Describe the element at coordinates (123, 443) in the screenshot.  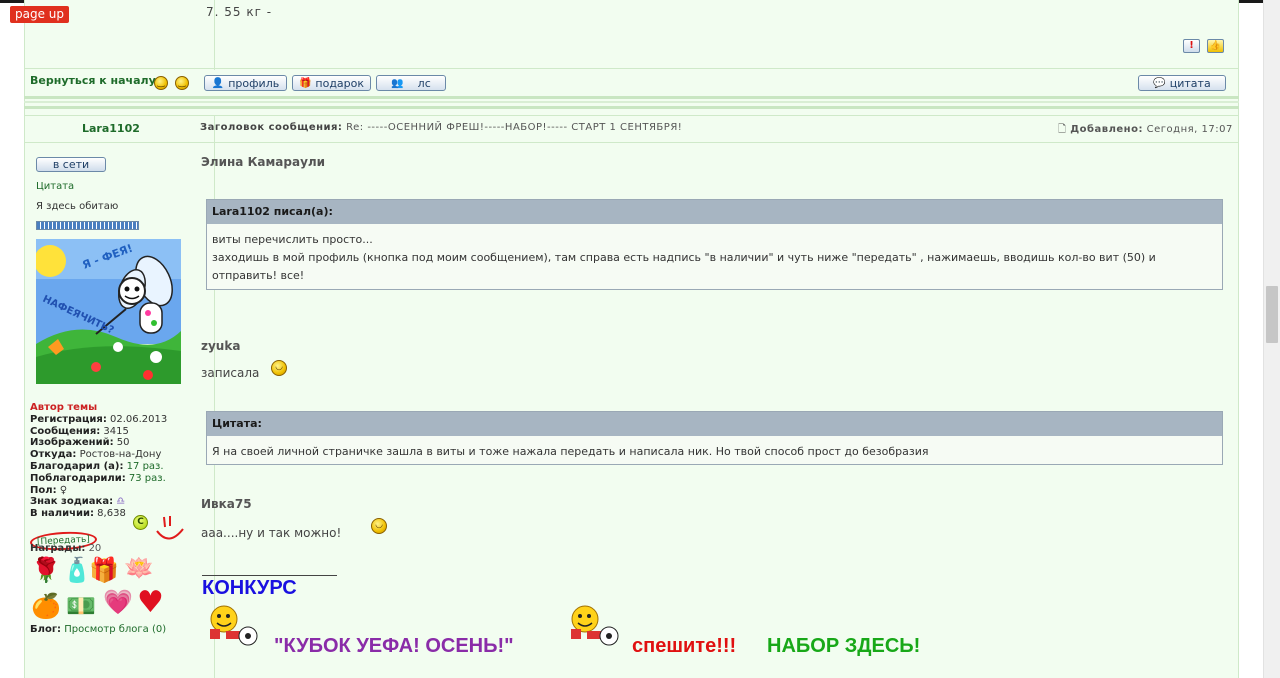
I see `user-stat-value: 50` at that location.